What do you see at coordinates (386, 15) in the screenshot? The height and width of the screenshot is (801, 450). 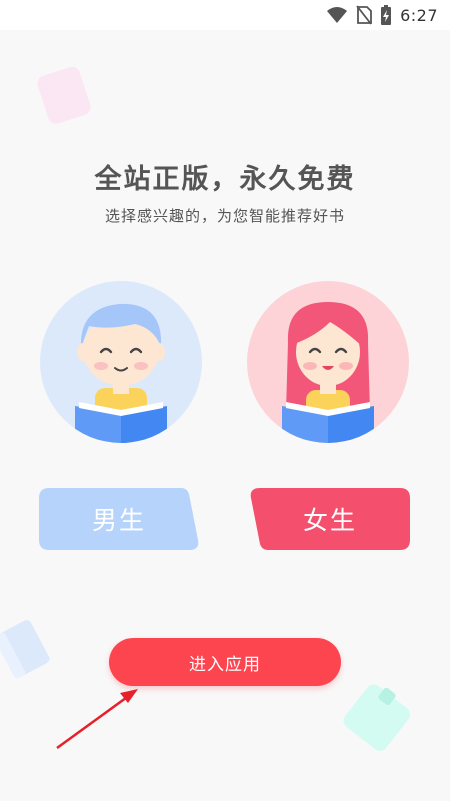 I see `battery-charging-icon` at bounding box center [386, 15].